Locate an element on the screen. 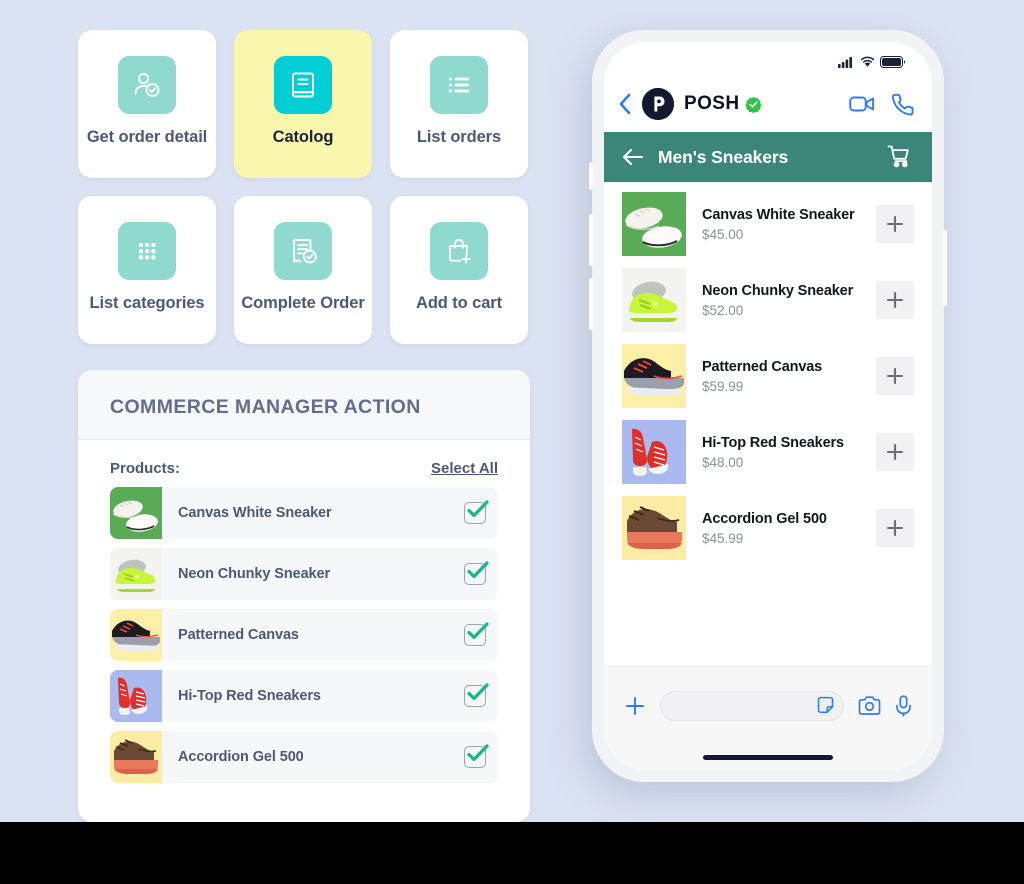 This screenshot has width=1024, height=884. user-check-icon is located at coordinates (147, 85).